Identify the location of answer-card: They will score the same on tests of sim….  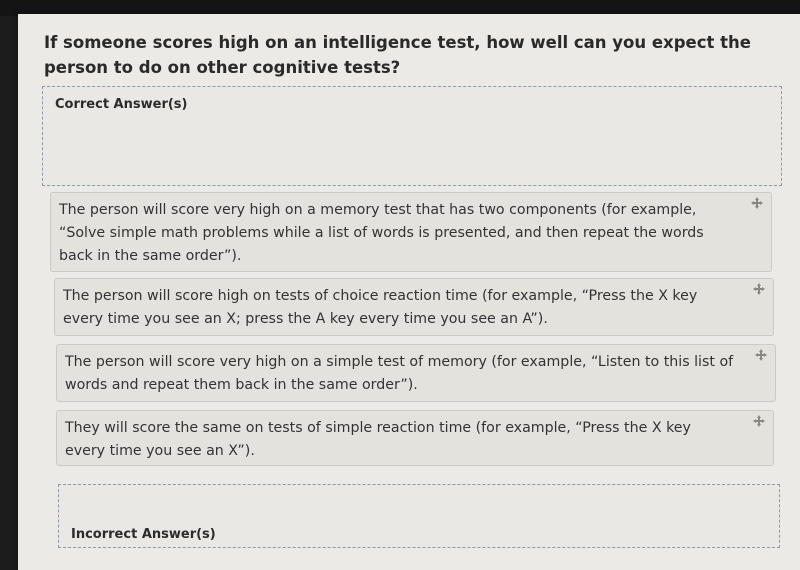
(415, 438).